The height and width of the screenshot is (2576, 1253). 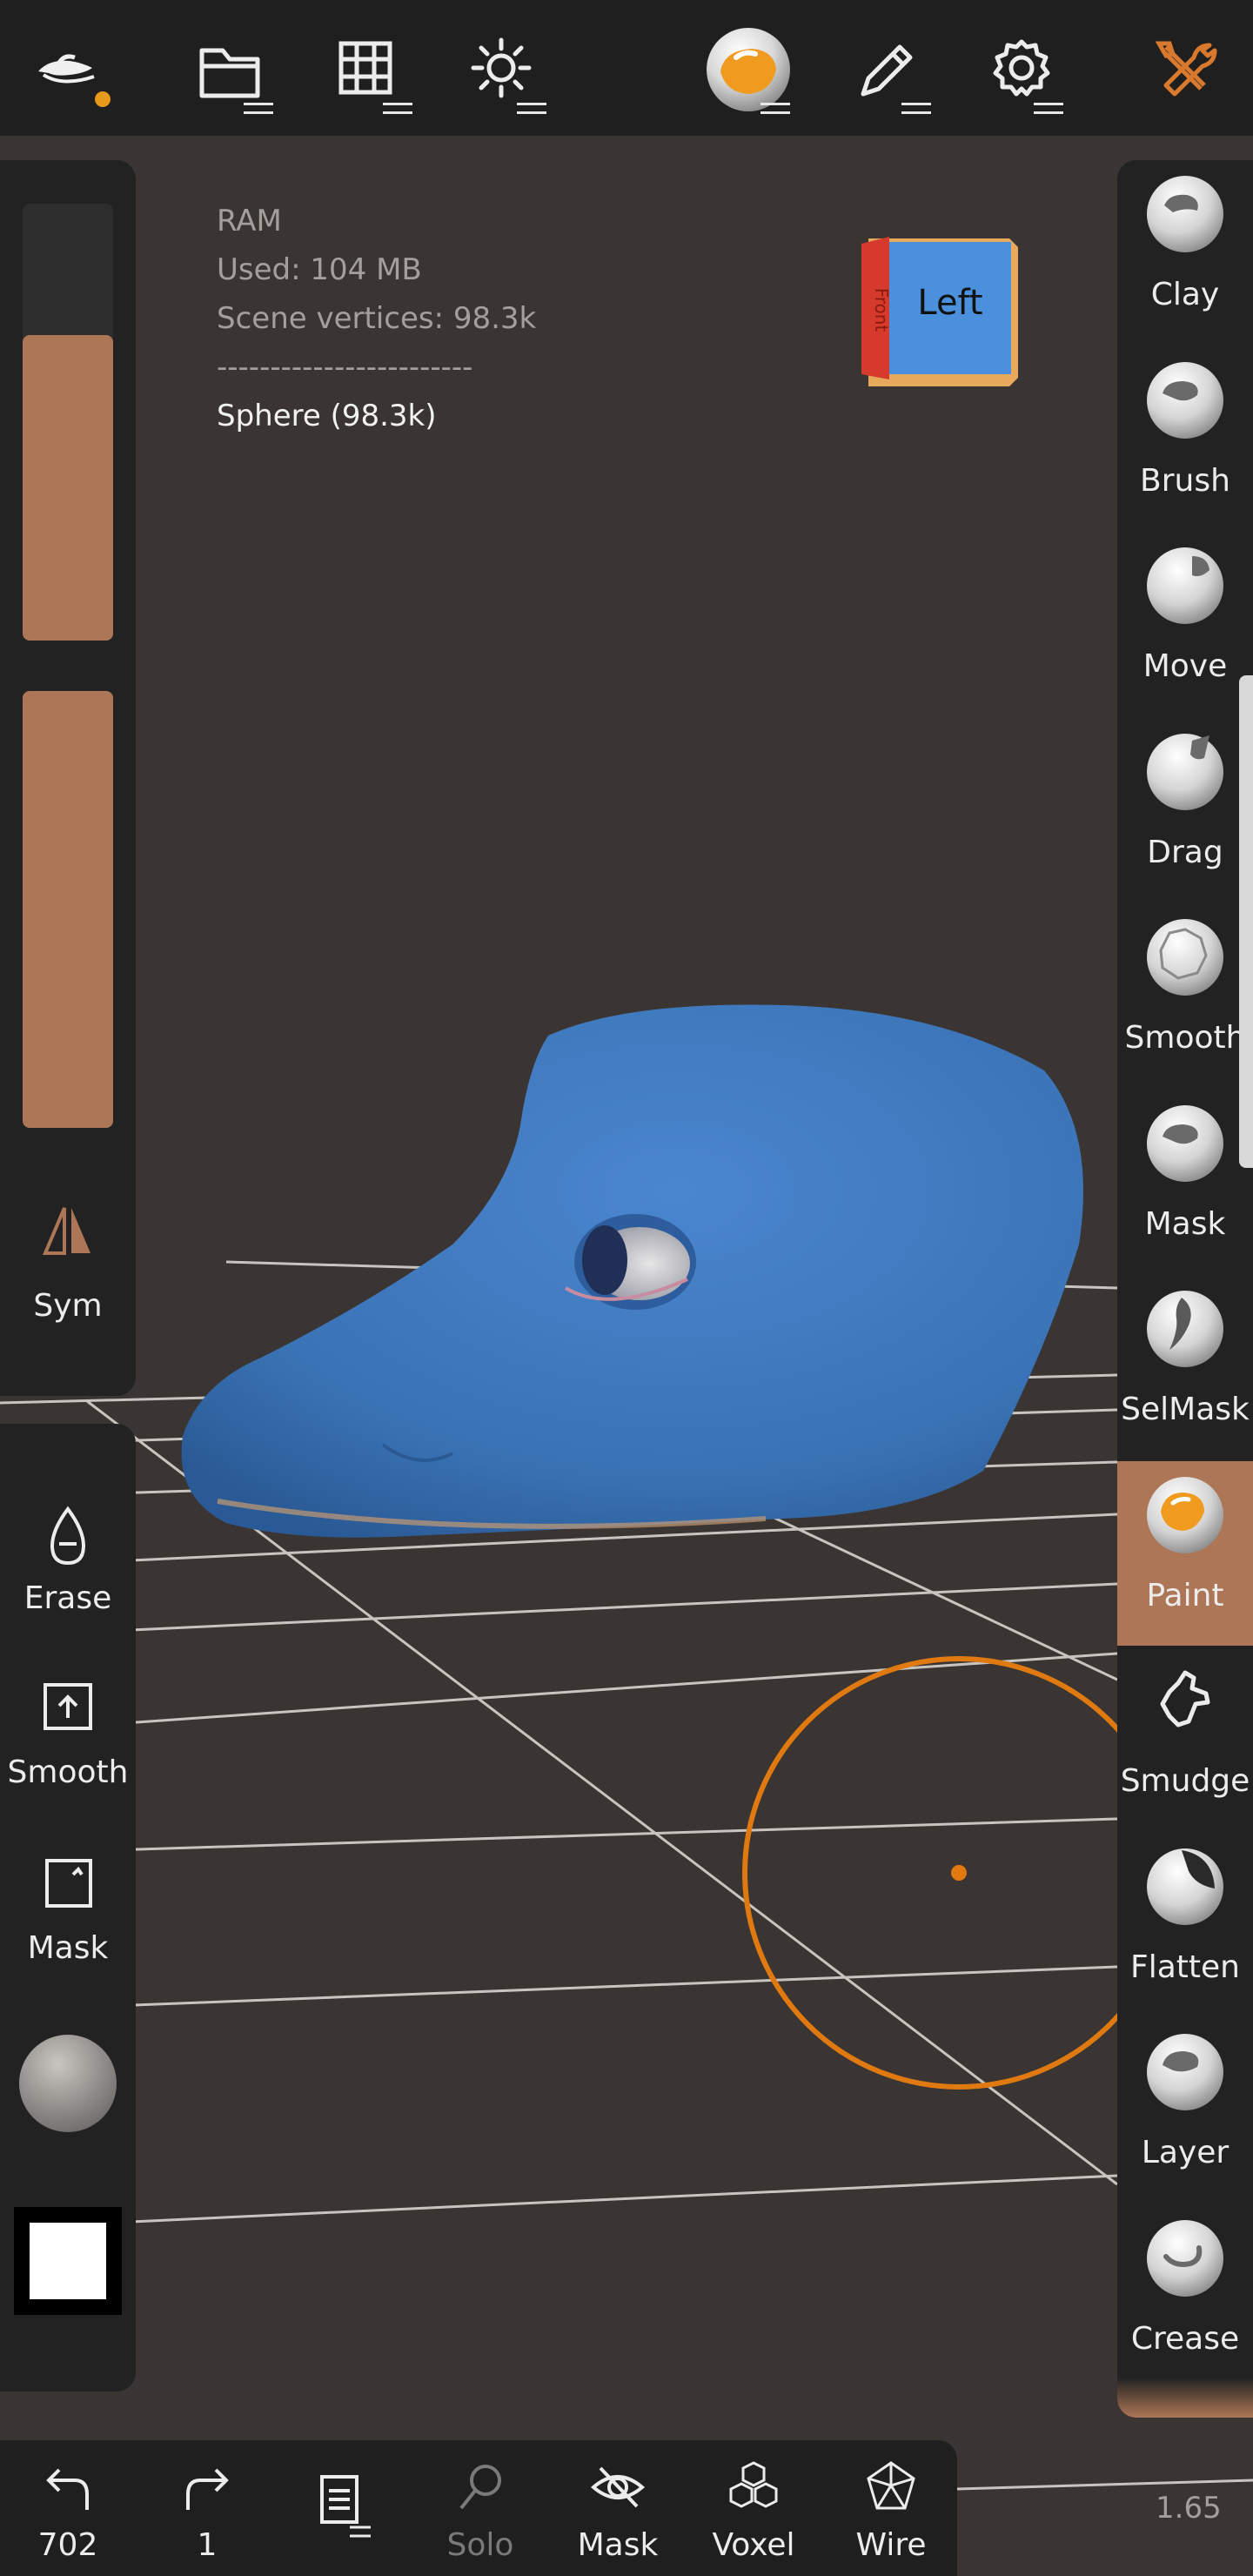 I want to click on move-icon, so click(x=1185, y=586).